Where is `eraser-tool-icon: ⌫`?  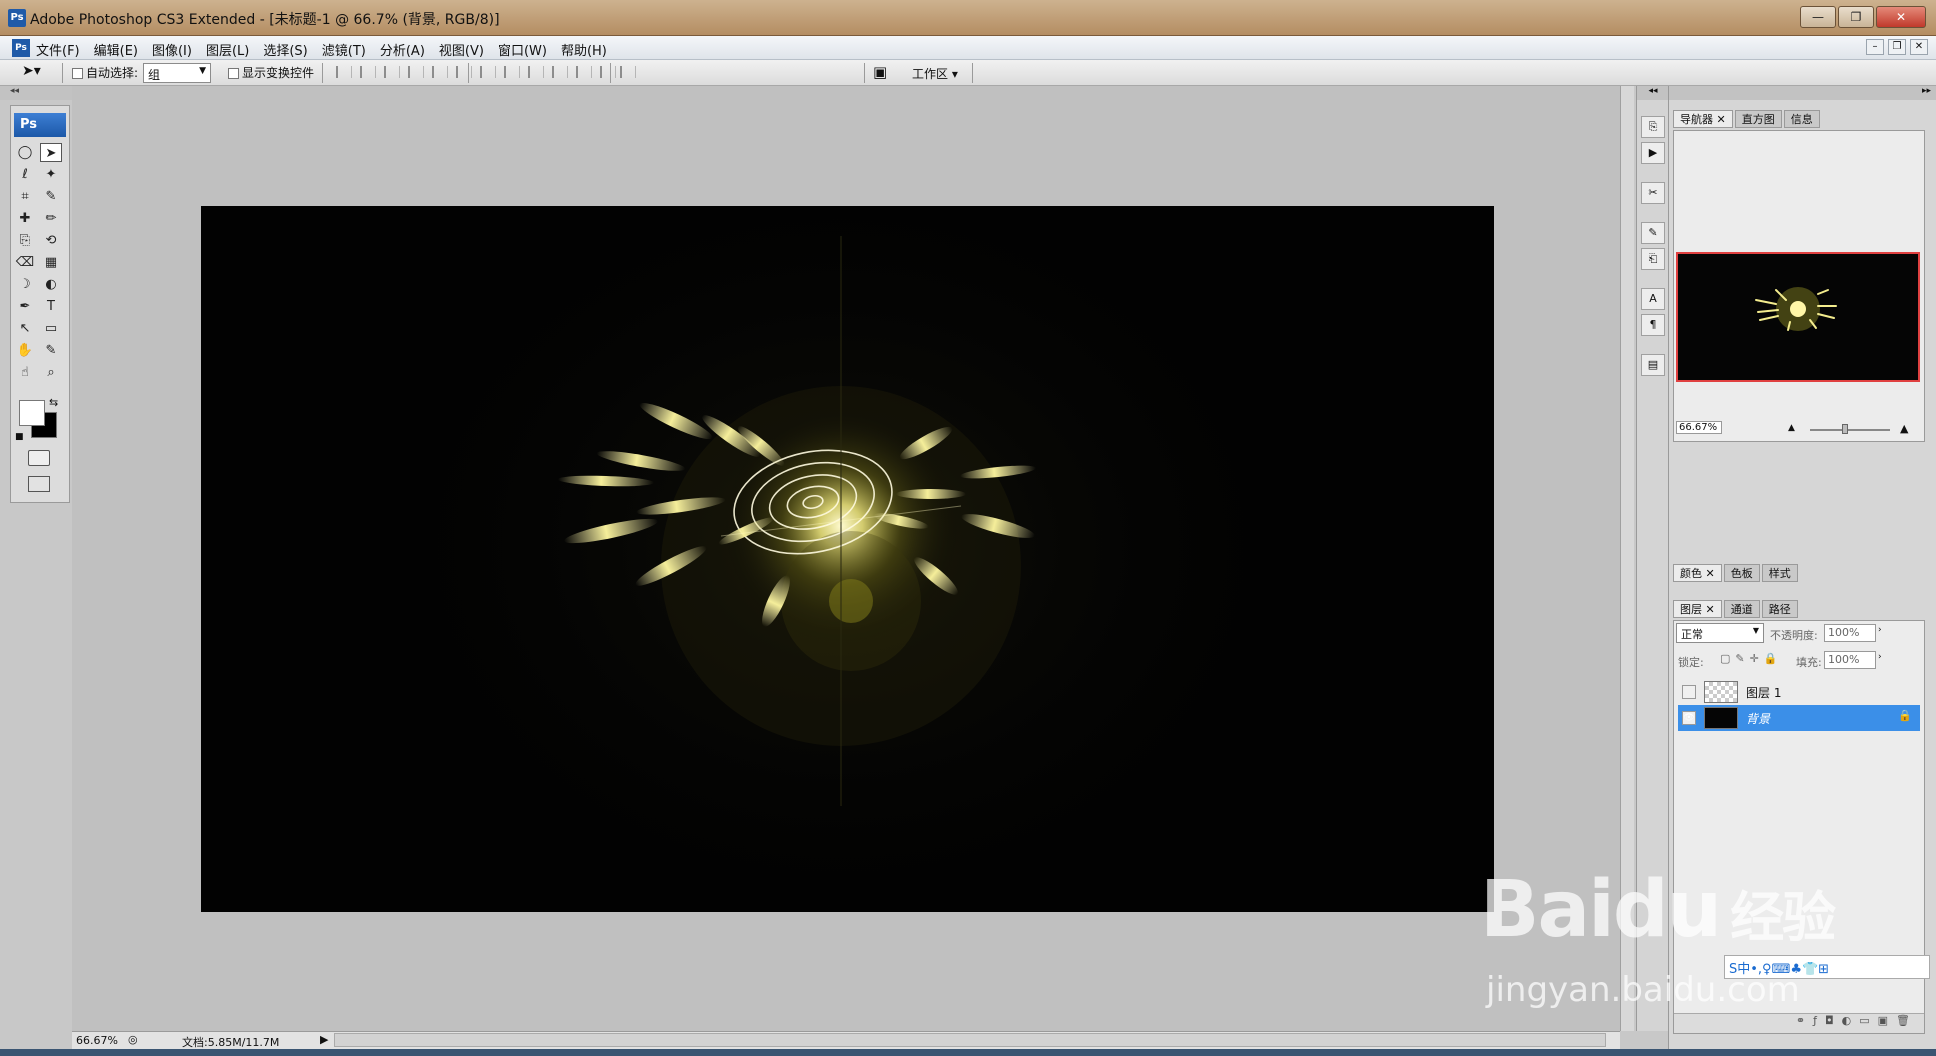
eraser-tool-icon: ⌫ is located at coordinates (25, 262).